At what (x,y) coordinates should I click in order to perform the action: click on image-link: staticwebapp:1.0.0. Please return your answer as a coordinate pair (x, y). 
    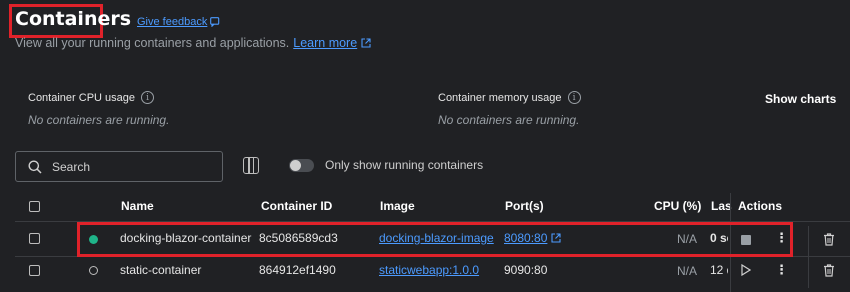
    Looking at the image, I should click on (429, 270).